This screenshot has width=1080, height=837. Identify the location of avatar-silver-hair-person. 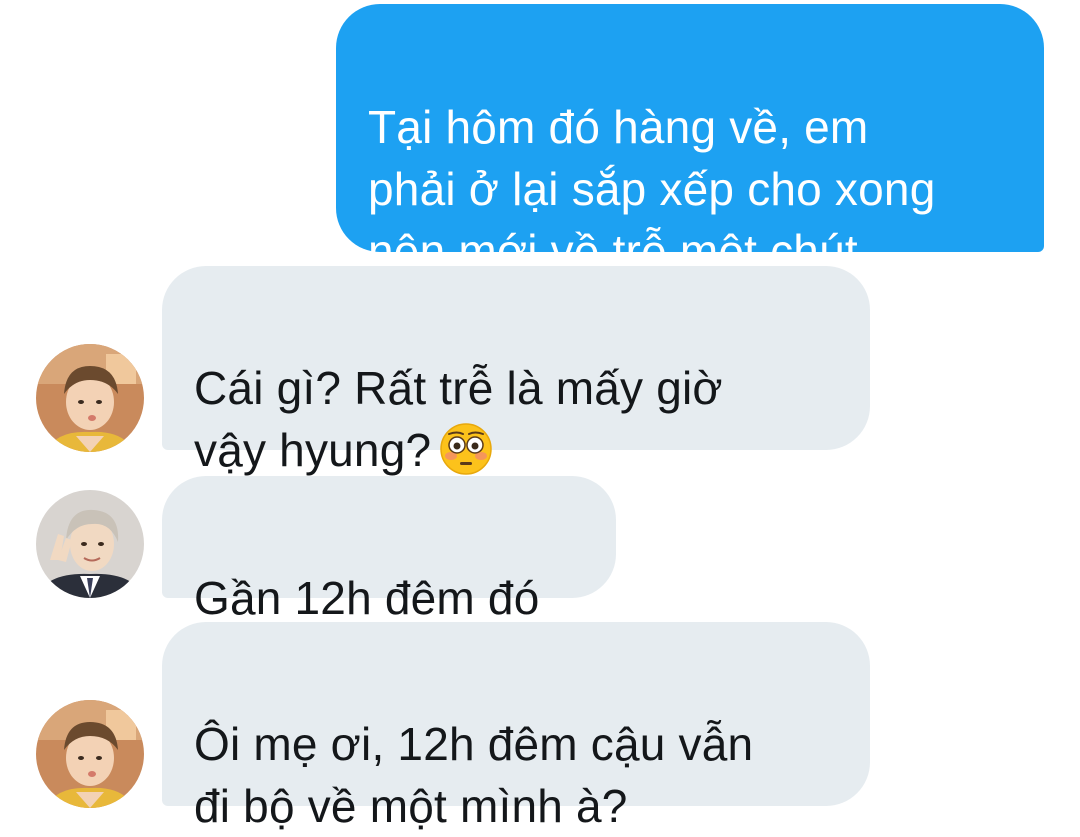
(90, 544).